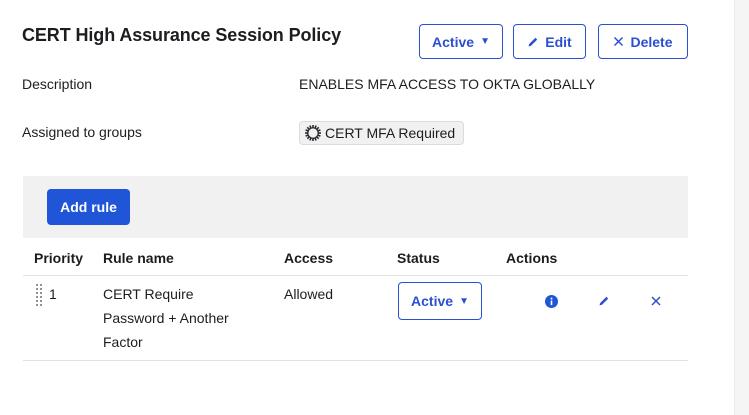  What do you see at coordinates (558, 41) in the screenshot?
I see `edit-label: Edit` at bounding box center [558, 41].